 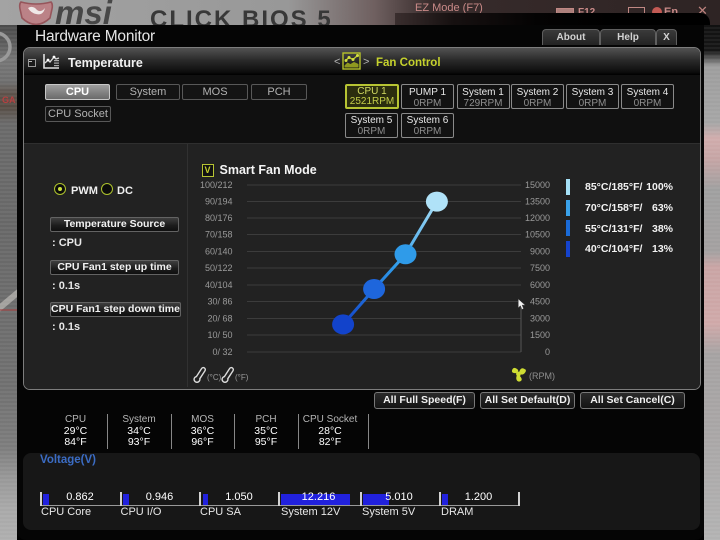 I want to click on svg-text: 3000, so click(x=540, y=318).